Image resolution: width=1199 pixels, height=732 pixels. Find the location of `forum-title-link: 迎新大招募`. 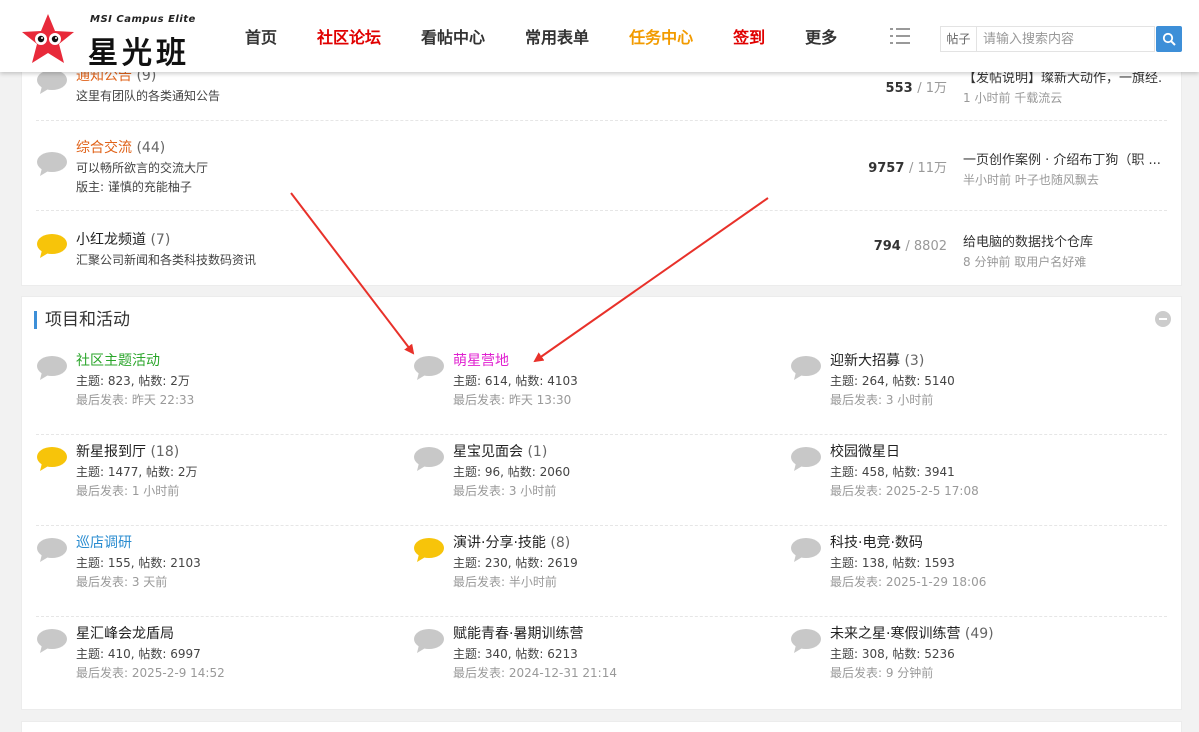

forum-title-link: 迎新大招募 is located at coordinates (865, 361).